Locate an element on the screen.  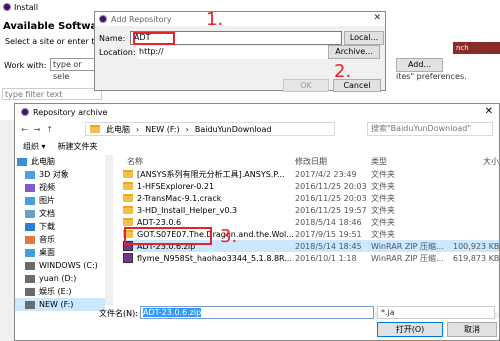
column-header-size: 大小 is located at coordinates (476, 161).